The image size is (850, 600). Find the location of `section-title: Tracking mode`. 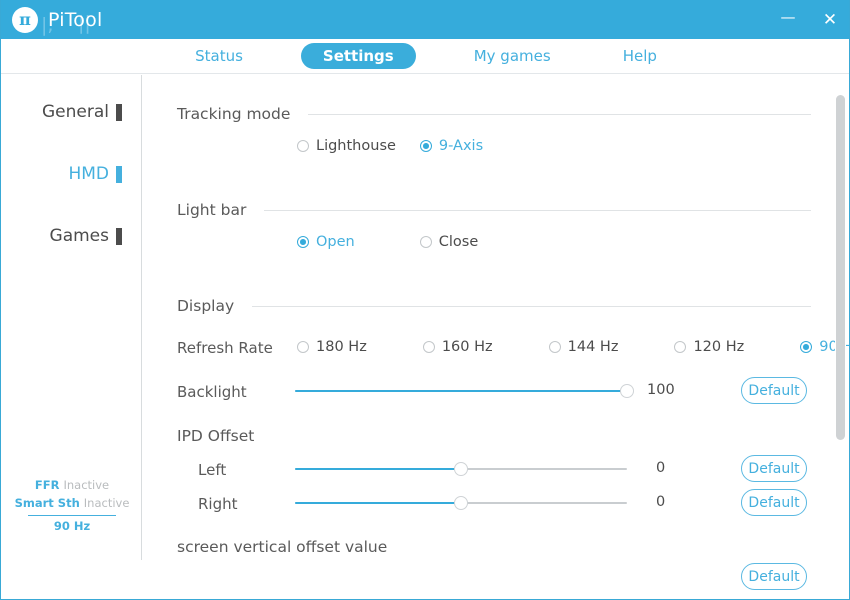

section-title: Tracking mode is located at coordinates (234, 114).